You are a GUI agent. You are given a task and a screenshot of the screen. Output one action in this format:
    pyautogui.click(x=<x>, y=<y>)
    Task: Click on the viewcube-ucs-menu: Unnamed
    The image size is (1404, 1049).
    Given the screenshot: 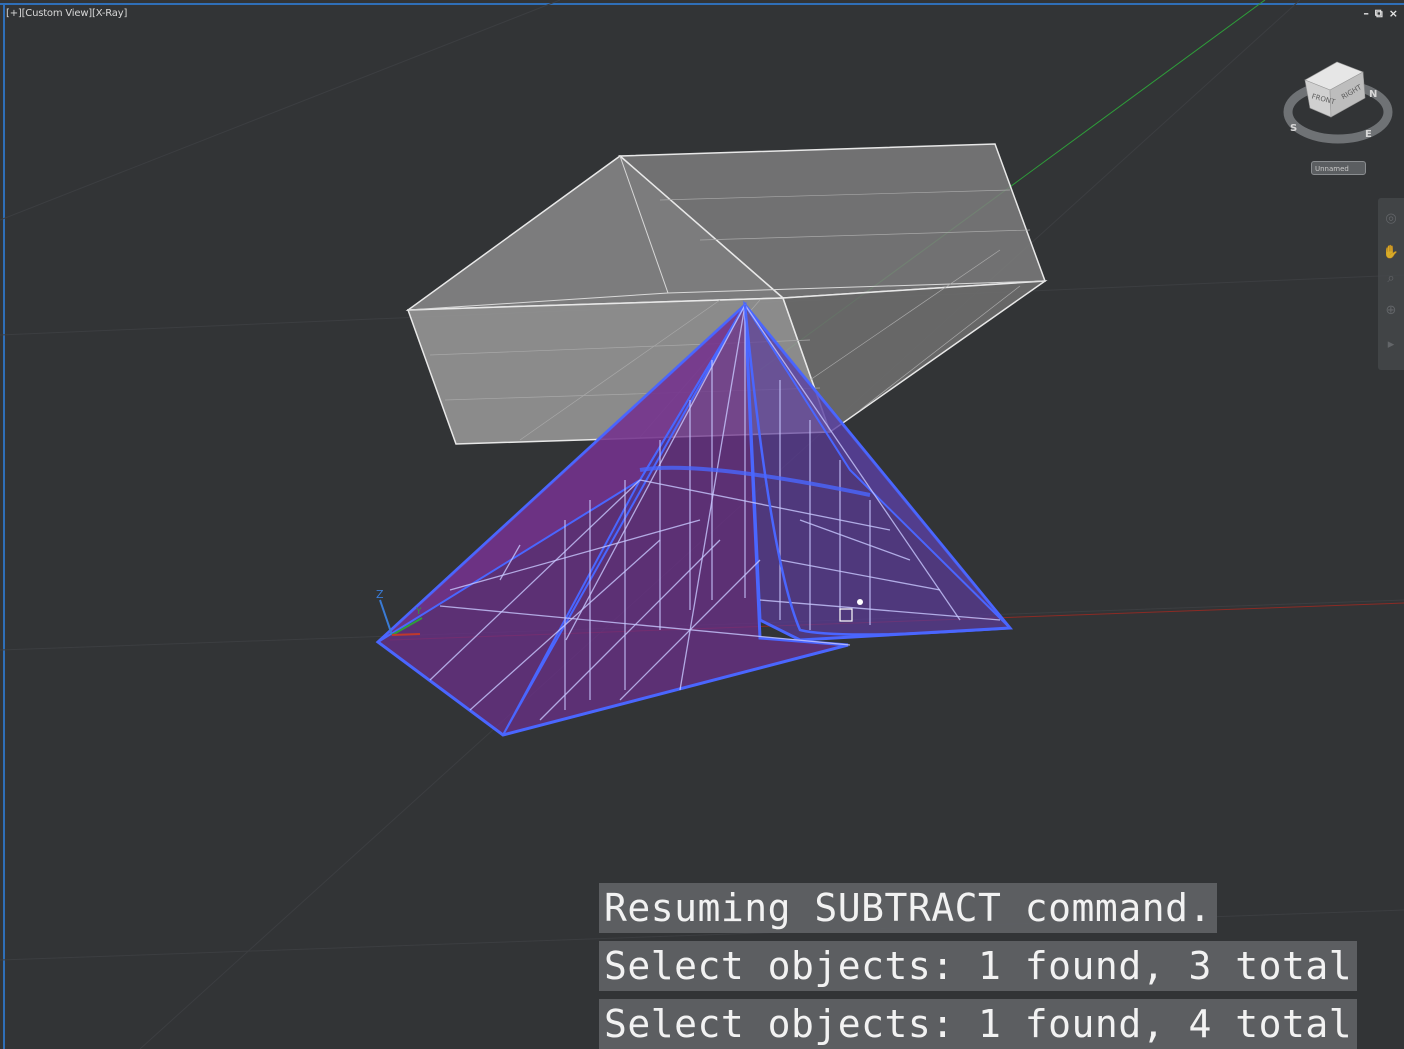 What is the action you would take?
    pyautogui.click(x=1338, y=168)
    